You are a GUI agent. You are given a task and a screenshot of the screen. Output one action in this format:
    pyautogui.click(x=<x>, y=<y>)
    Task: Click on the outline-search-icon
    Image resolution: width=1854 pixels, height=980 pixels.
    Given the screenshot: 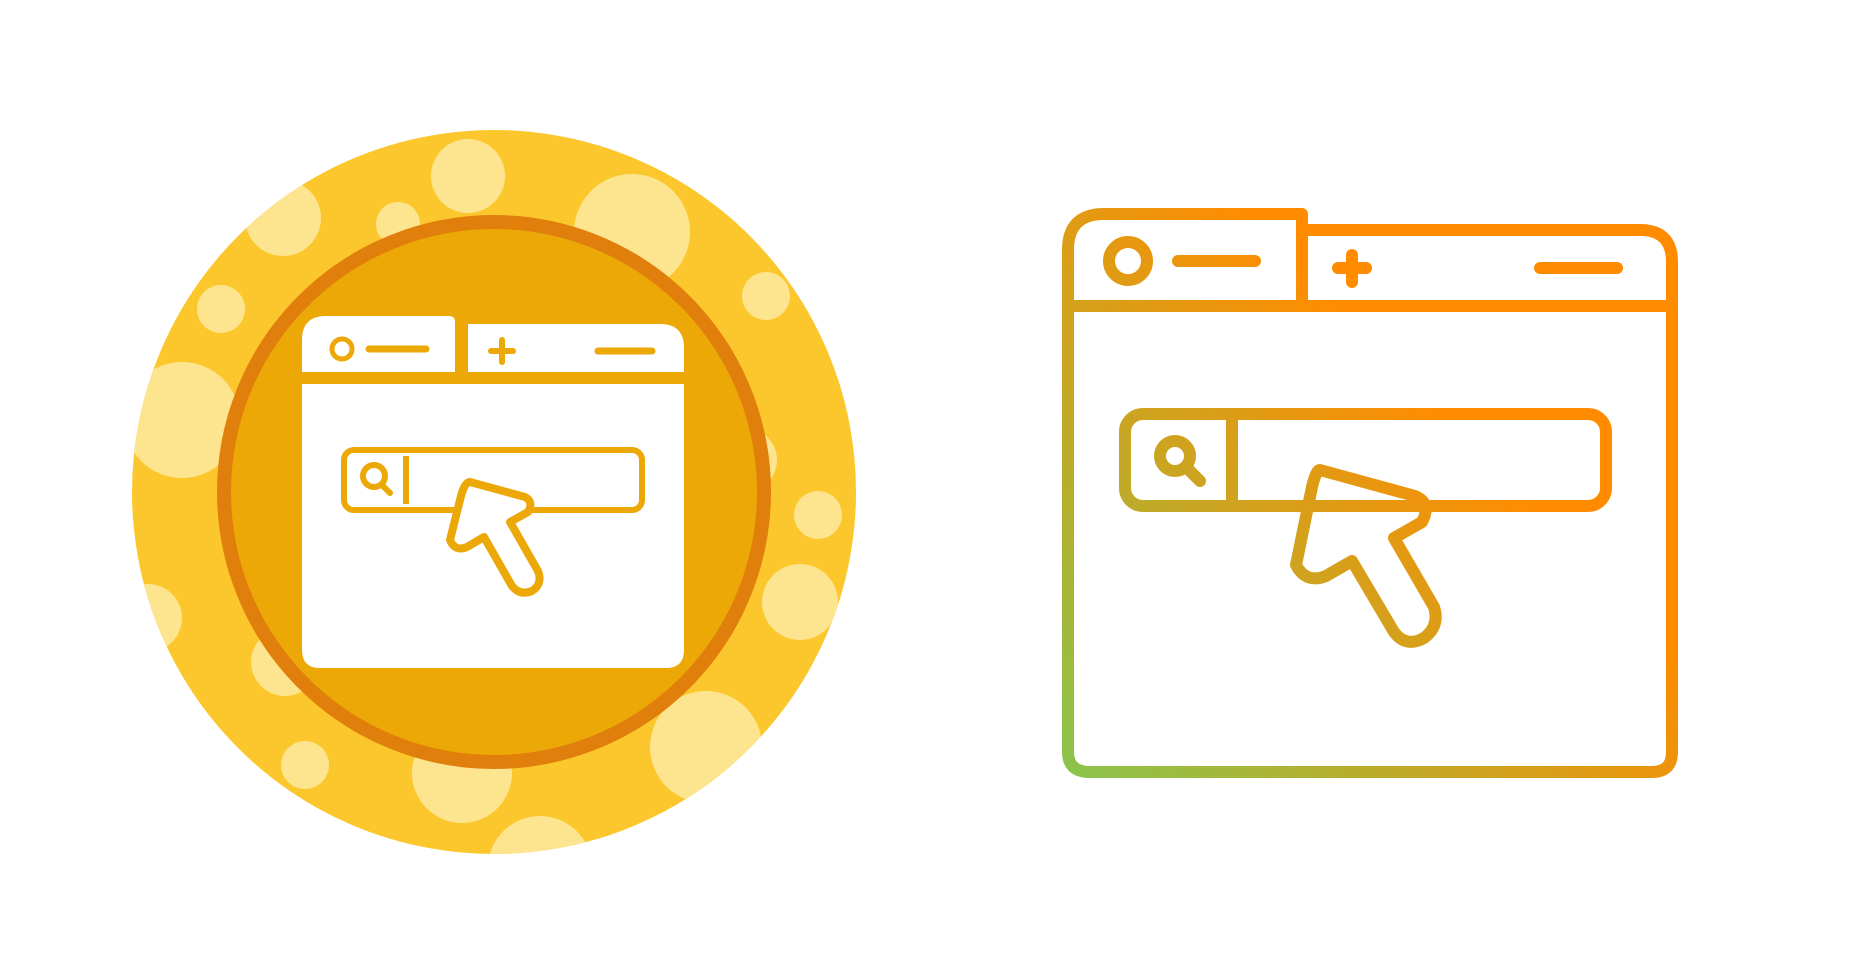 What is the action you would take?
    pyautogui.click(x=1180, y=461)
    